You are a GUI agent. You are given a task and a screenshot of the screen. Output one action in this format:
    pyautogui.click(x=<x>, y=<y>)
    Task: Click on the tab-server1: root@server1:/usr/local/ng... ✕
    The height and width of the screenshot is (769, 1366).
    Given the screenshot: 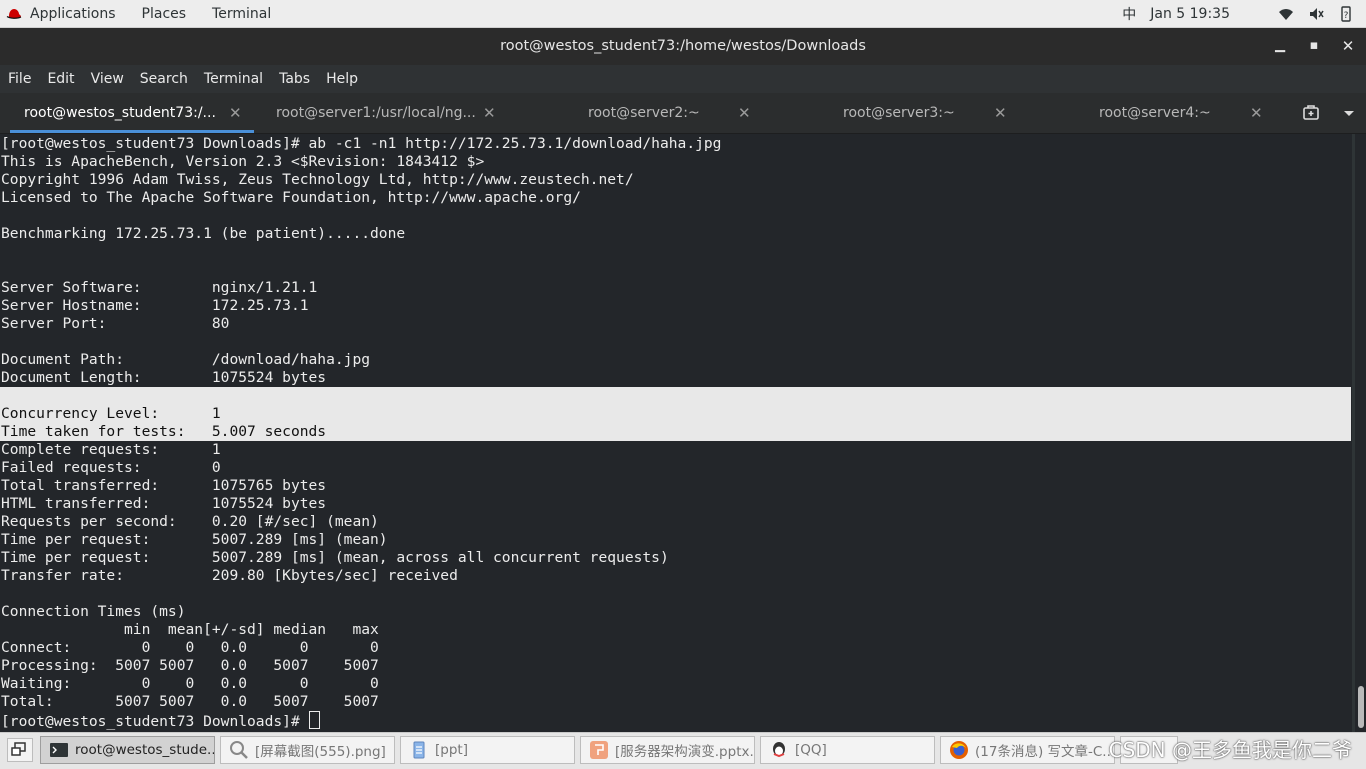 What is the action you would take?
    pyautogui.click(x=382, y=113)
    